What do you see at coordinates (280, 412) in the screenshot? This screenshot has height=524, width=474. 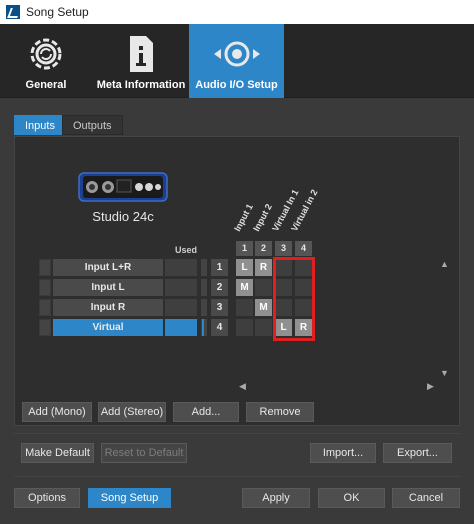 I see `remove-button: Remove` at bounding box center [280, 412].